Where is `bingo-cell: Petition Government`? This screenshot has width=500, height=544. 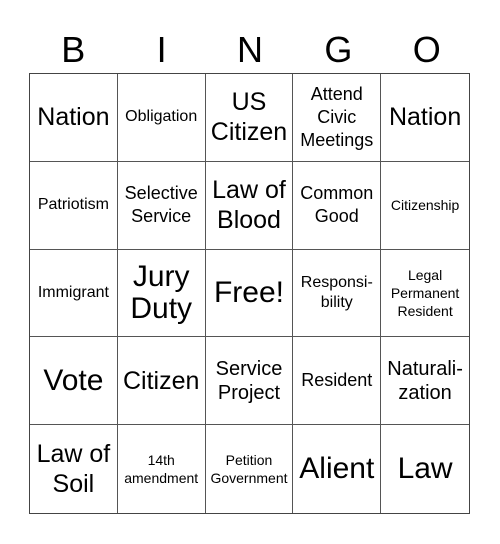
bingo-cell: Petition Government is located at coordinates (250, 469).